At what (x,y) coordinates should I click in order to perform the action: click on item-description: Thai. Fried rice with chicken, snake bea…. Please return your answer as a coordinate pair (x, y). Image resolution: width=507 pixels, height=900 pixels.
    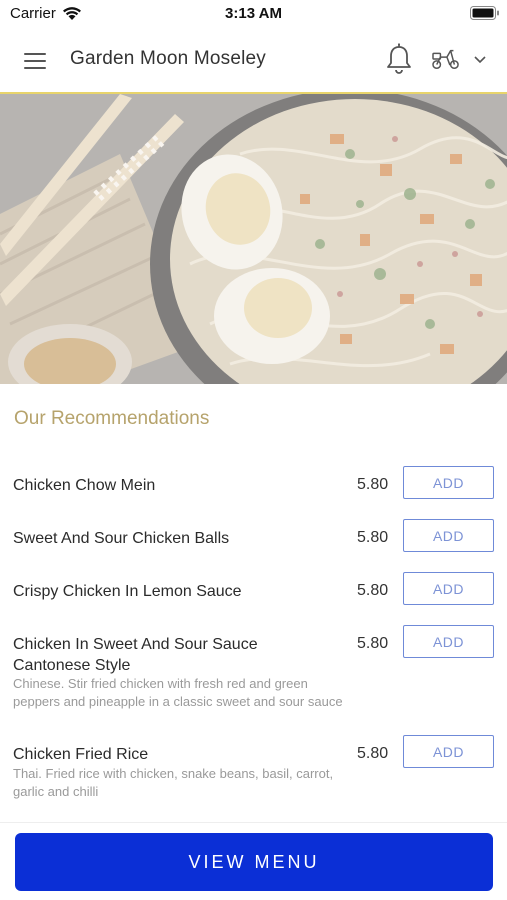
    Looking at the image, I should click on (173, 782).